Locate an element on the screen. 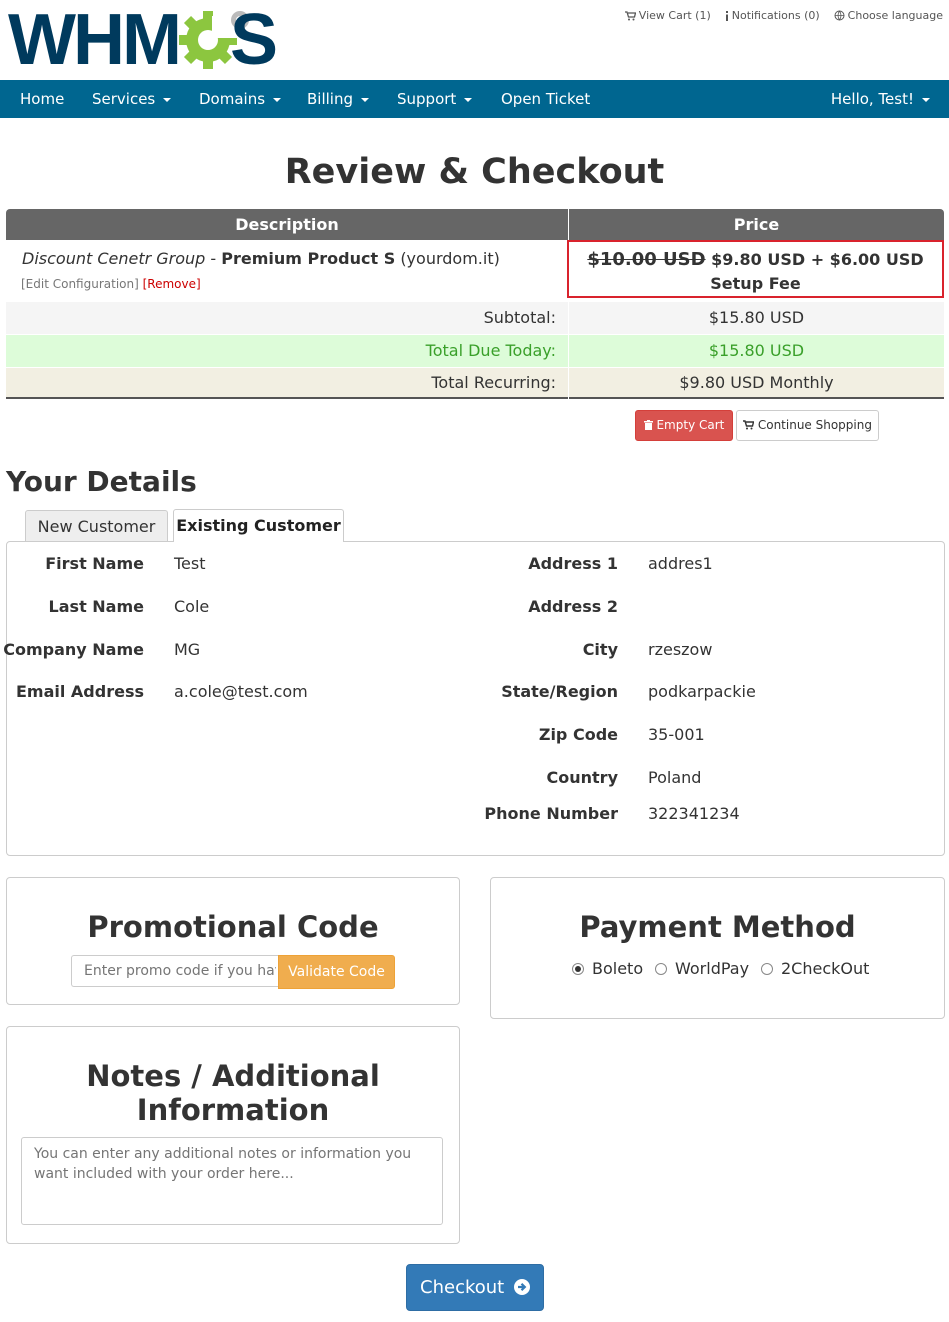  country-label: Country is located at coordinates (582, 777).